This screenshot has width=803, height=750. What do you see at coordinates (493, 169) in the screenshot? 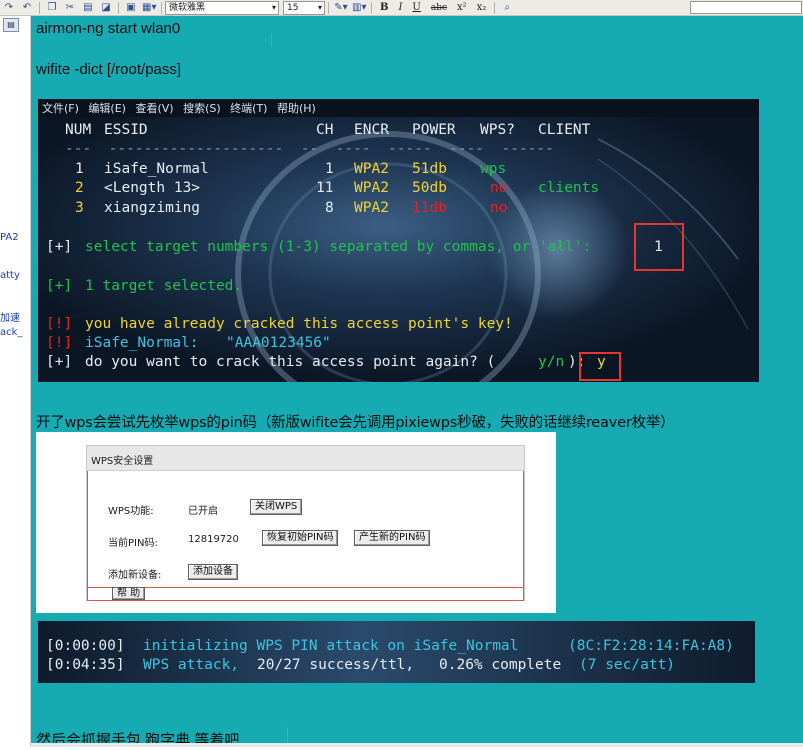
I see `row-wps: wps` at bounding box center [493, 169].